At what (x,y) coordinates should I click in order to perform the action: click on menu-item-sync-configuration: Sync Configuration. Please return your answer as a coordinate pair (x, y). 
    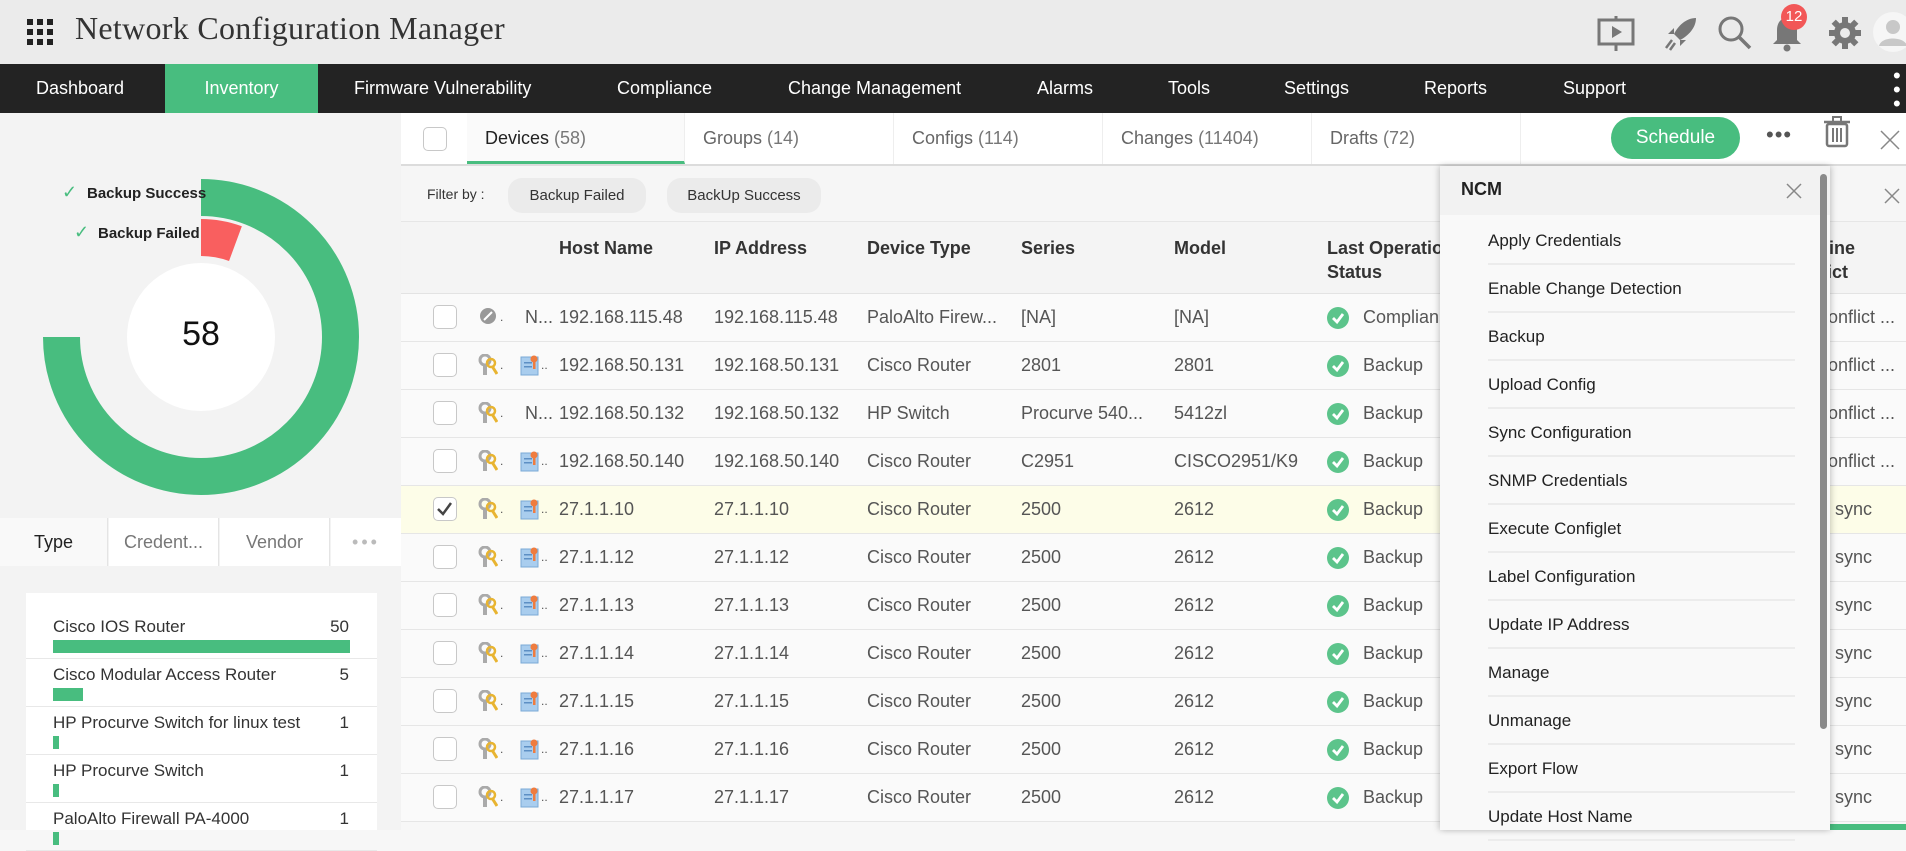
    Looking at the image, I should click on (1641, 433).